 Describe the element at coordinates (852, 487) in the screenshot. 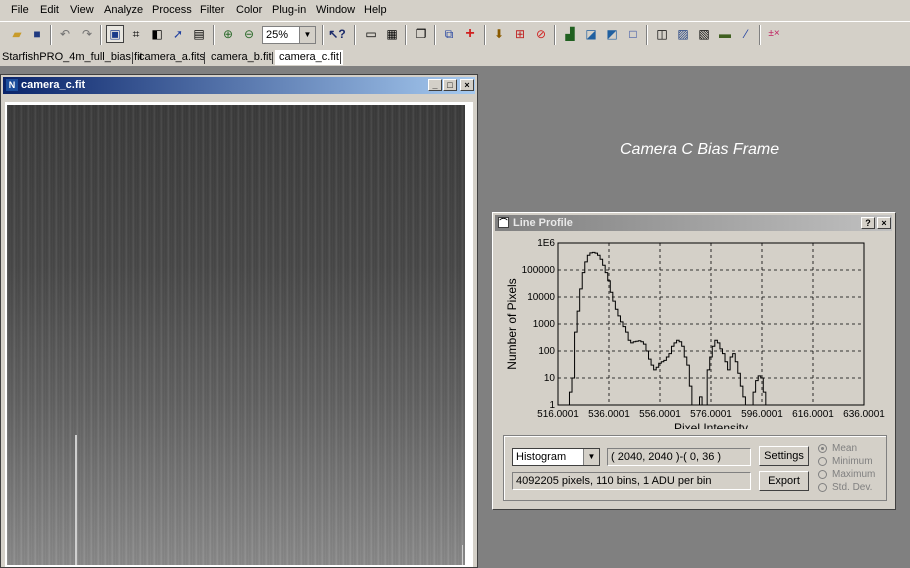

I see `radio-label: Std. Dev.` at that location.